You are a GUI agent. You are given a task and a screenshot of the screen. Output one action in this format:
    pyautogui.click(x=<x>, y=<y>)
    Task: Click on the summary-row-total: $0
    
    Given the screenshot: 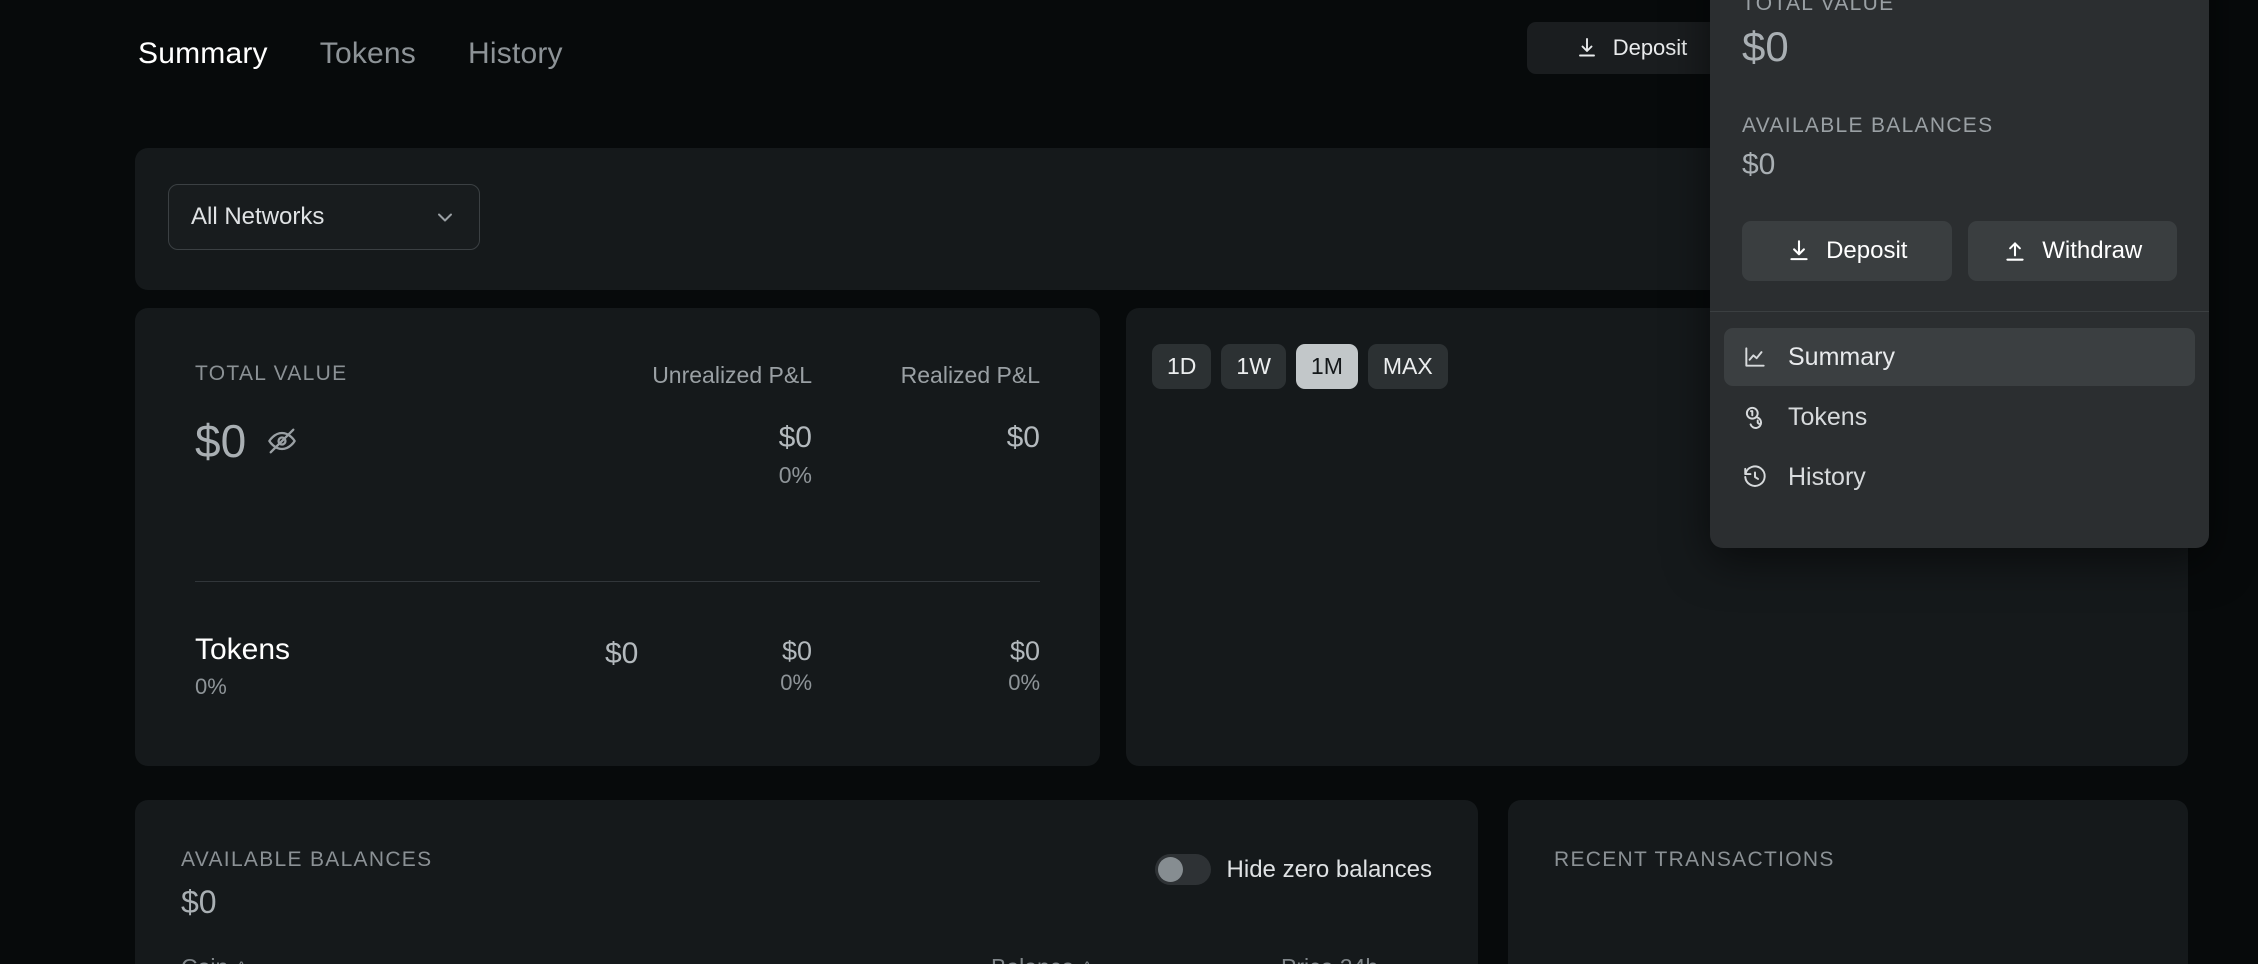 What is the action you would take?
    pyautogui.click(x=622, y=653)
    